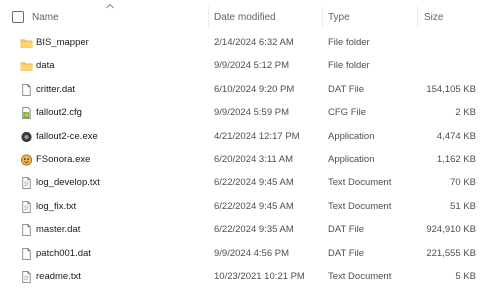  What do you see at coordinates (254, 159) in the screenshot?
I see `file-date-modified: 6/20/2024 3:11 AM` at bounding box center [254, 159].